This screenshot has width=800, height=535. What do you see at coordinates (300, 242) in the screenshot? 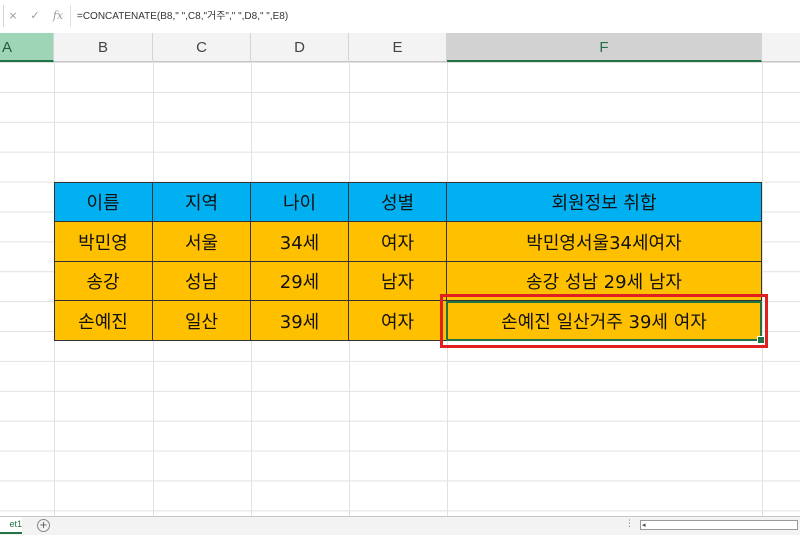
I see `table-cell: 34세` at bounding box center [300, 242].